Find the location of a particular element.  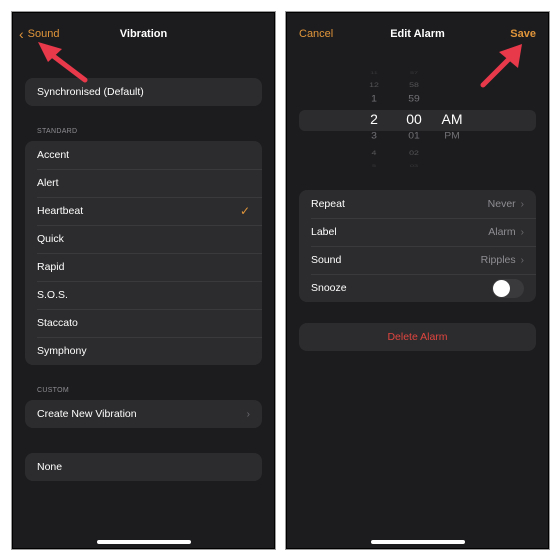

hour-option: 1 is located at coordinates (374, 99).